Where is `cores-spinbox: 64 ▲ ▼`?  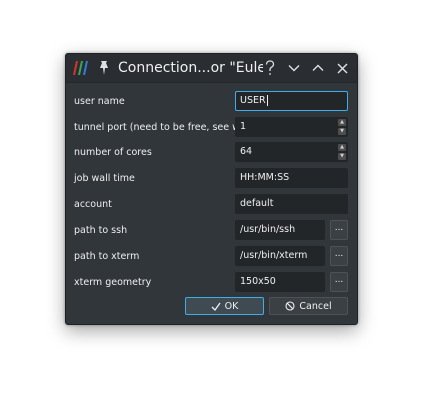 cores-spinbox: 64 ▲ ▼ is located at coordinates (291, 152).